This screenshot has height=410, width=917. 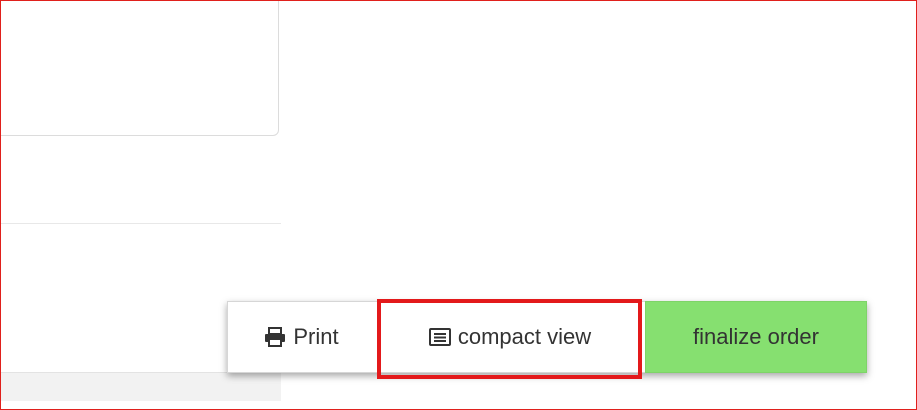 What do you see at coordinates (141, 223) in the screenshot?
I see `divider` at bounding box center [141, 223].